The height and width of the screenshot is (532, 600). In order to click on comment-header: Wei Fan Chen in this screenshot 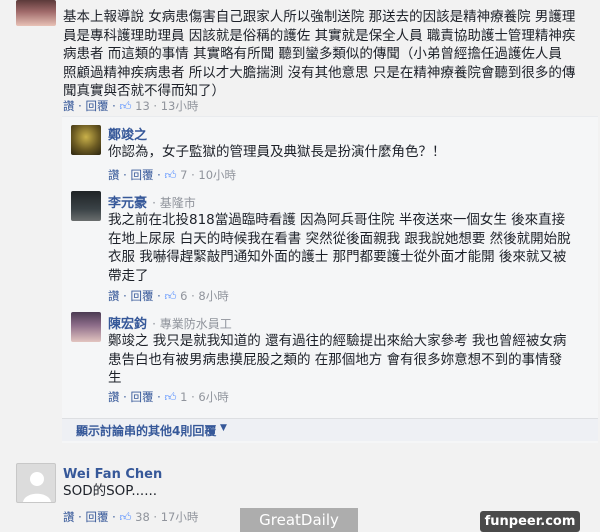, I will do `click(112, 472)`.